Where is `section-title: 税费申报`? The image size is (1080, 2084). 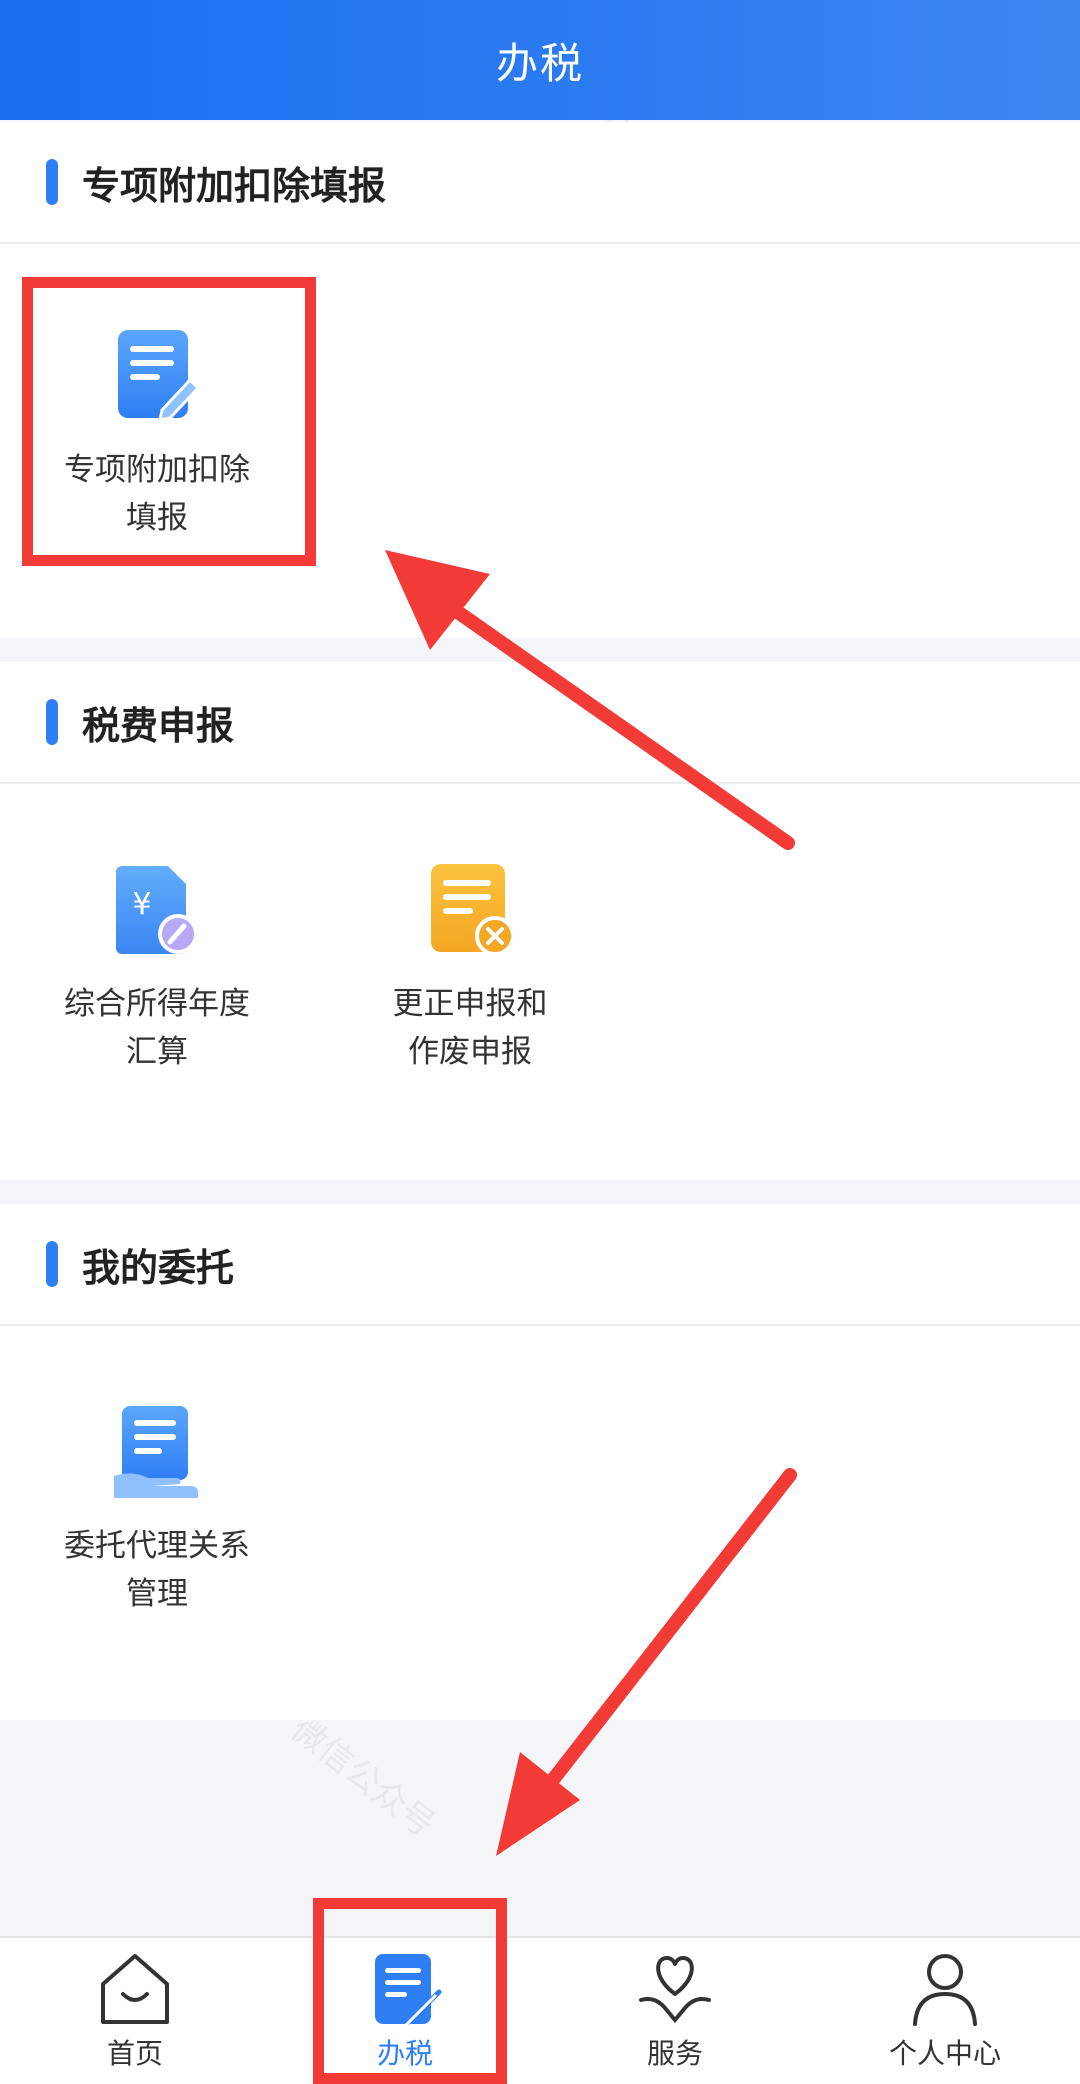 section-title: 税费申报 is located at coordinates (158, 725).